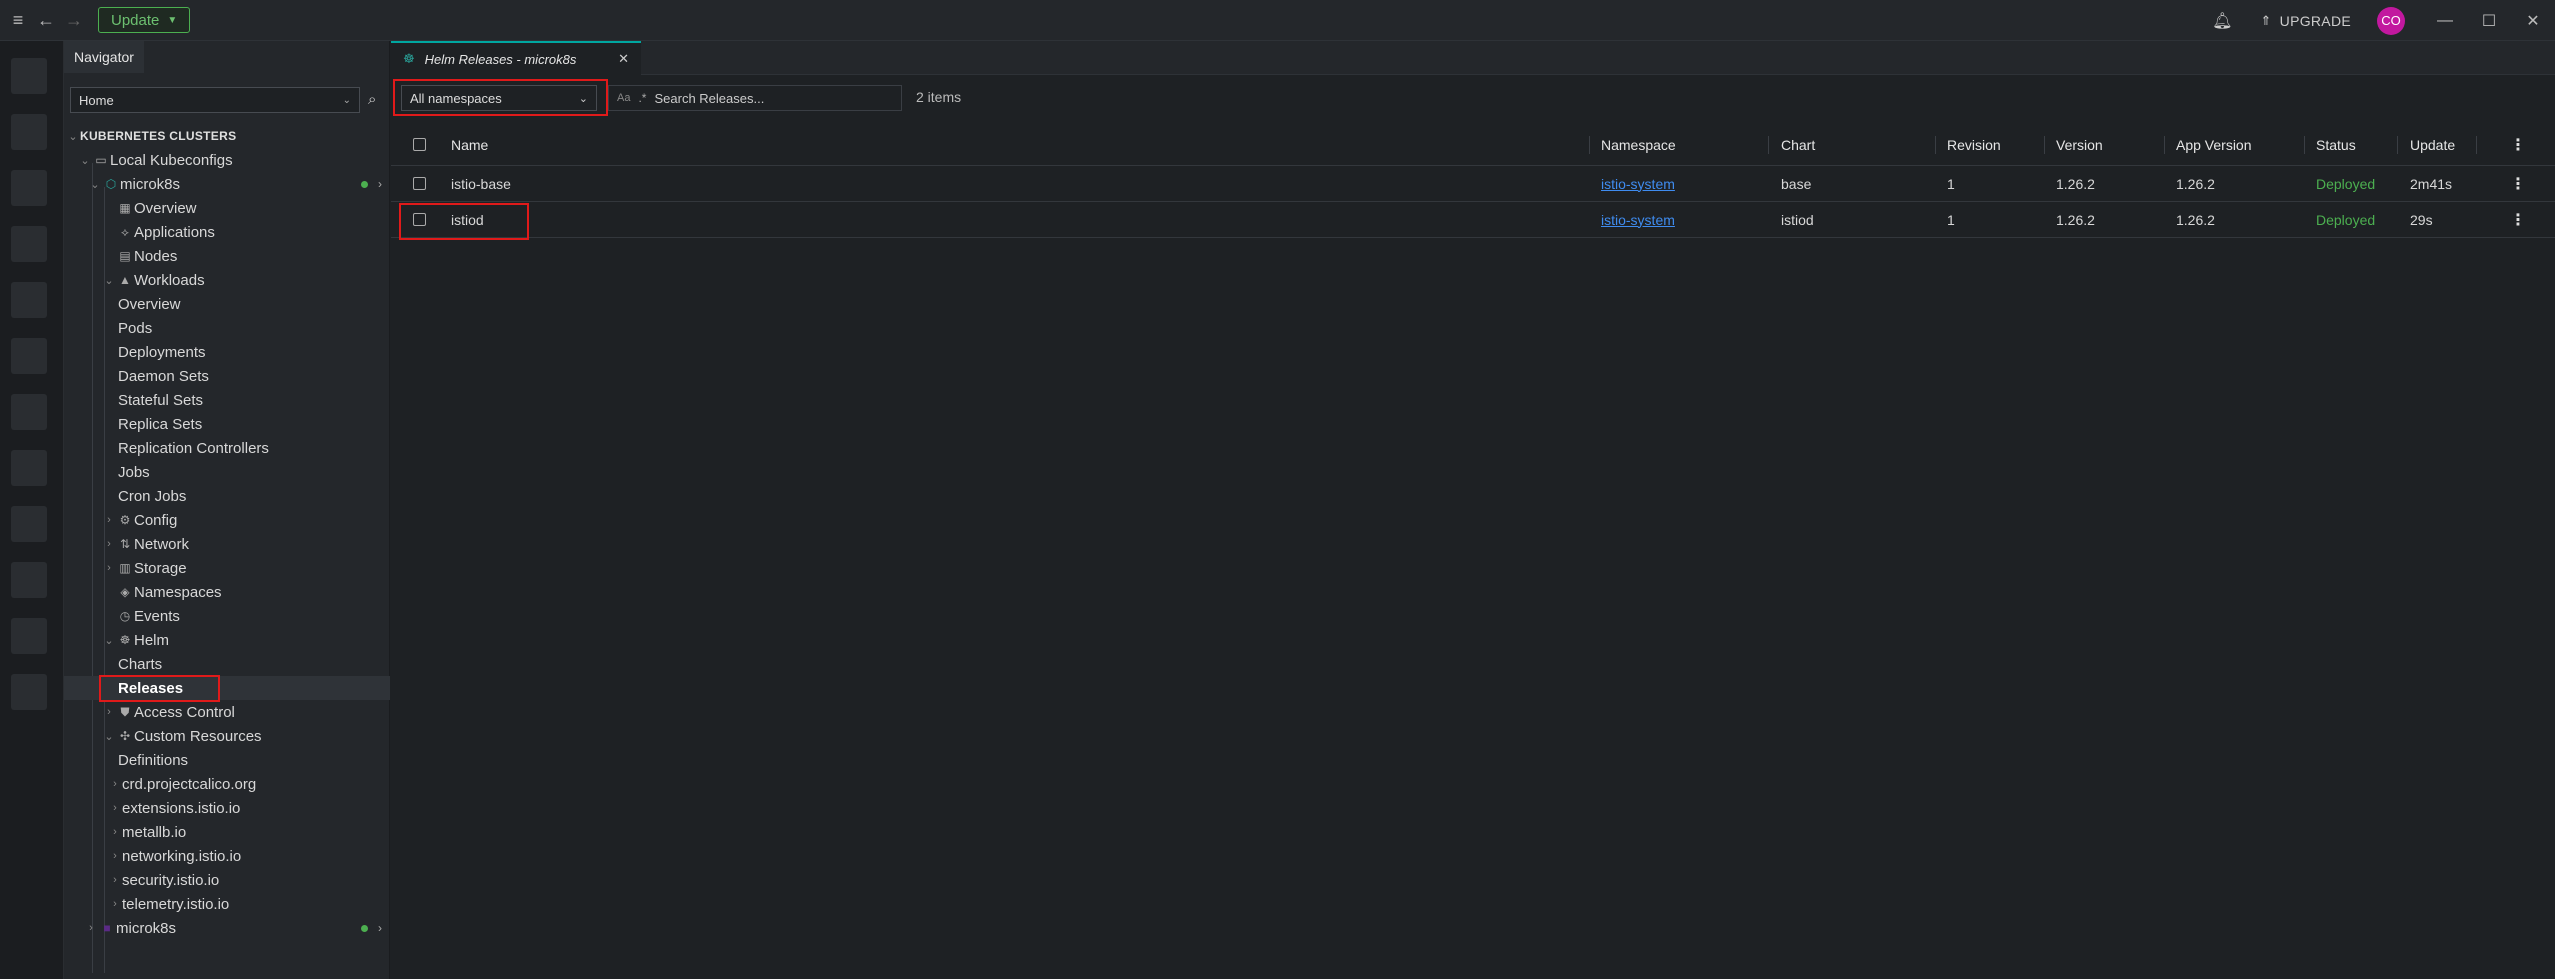  I want to click on sidebar-item-access-control: › ⛊ Access Control, so click(227, 712).